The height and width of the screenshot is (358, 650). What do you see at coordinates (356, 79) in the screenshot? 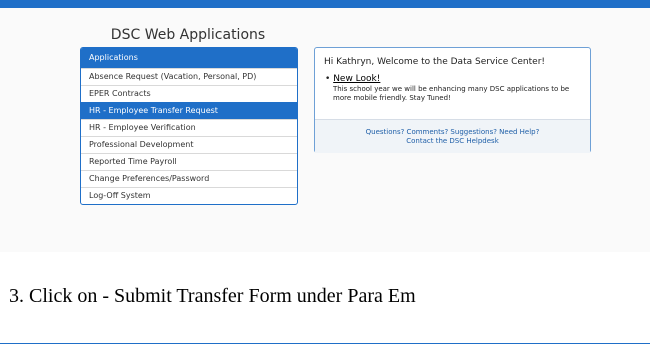
I see `news-title-link: New Look!` at bounding box center [356, 79].